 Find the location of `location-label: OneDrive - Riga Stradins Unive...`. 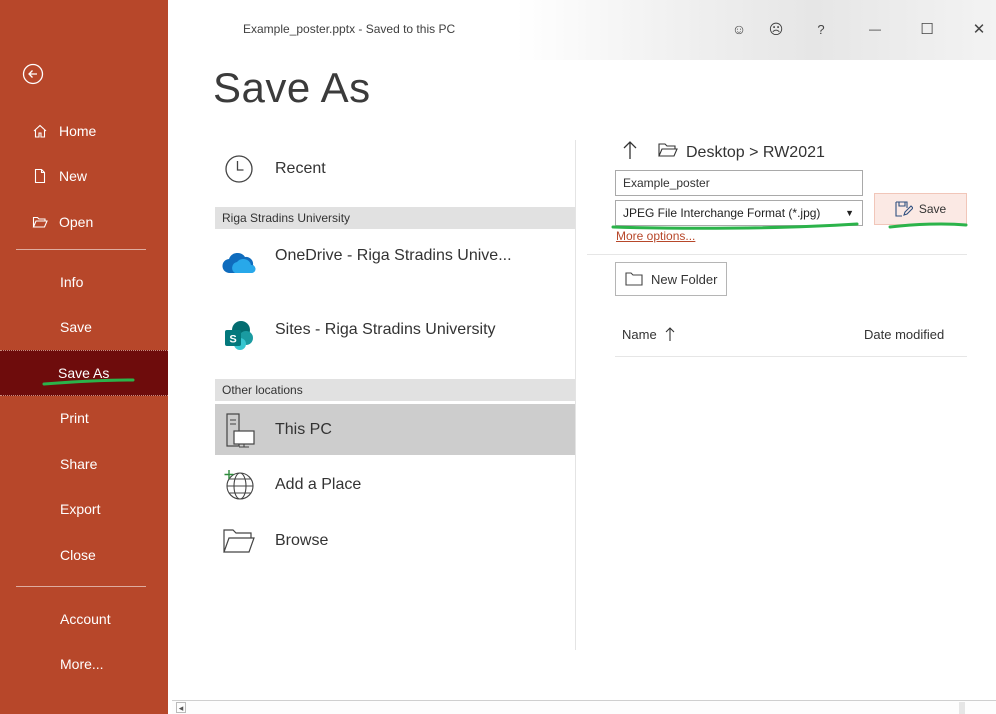

location-label: OneDrive - Riga Stradins Unive... is located at coordinates (393, 255).